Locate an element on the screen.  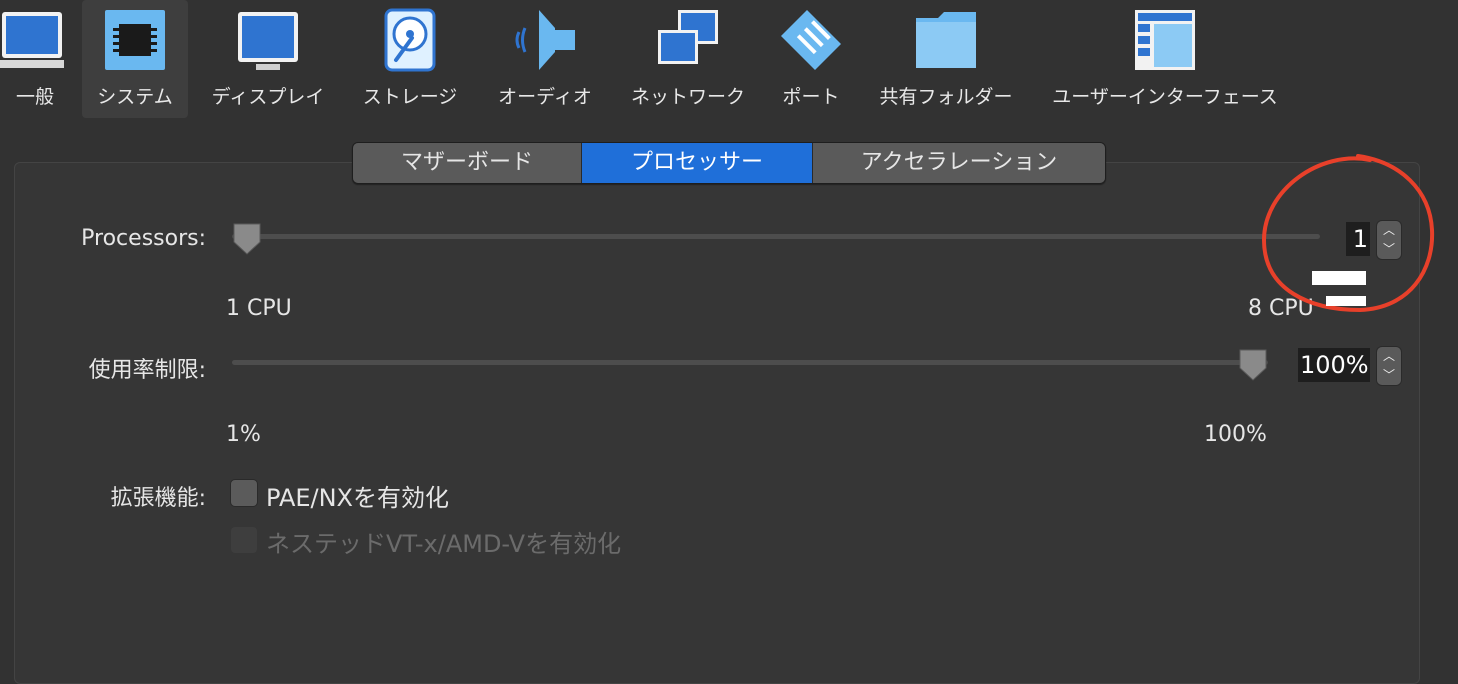
pae-nx-checkbox is located at coordinates (244, 493).